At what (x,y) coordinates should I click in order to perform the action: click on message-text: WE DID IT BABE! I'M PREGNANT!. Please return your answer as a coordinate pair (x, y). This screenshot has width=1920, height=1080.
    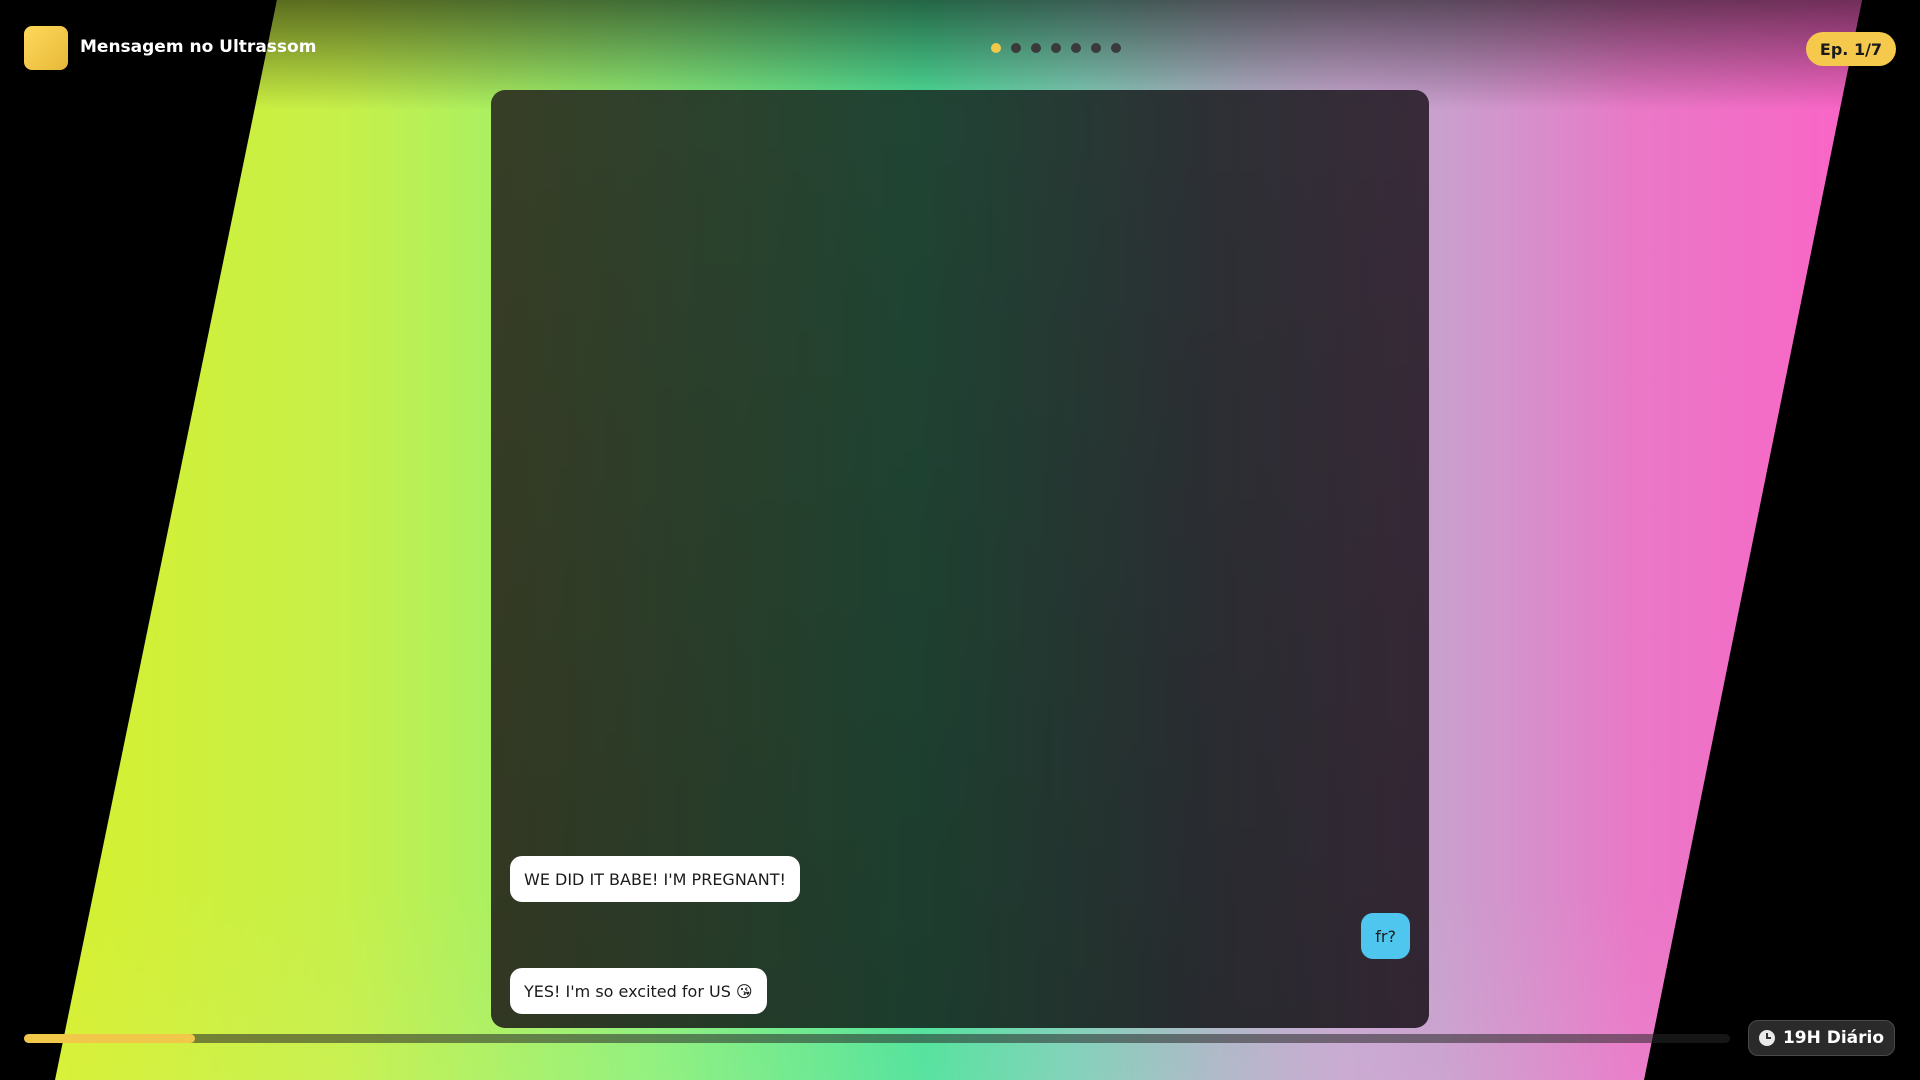
    Looking at the image, I should click on (655, 879).